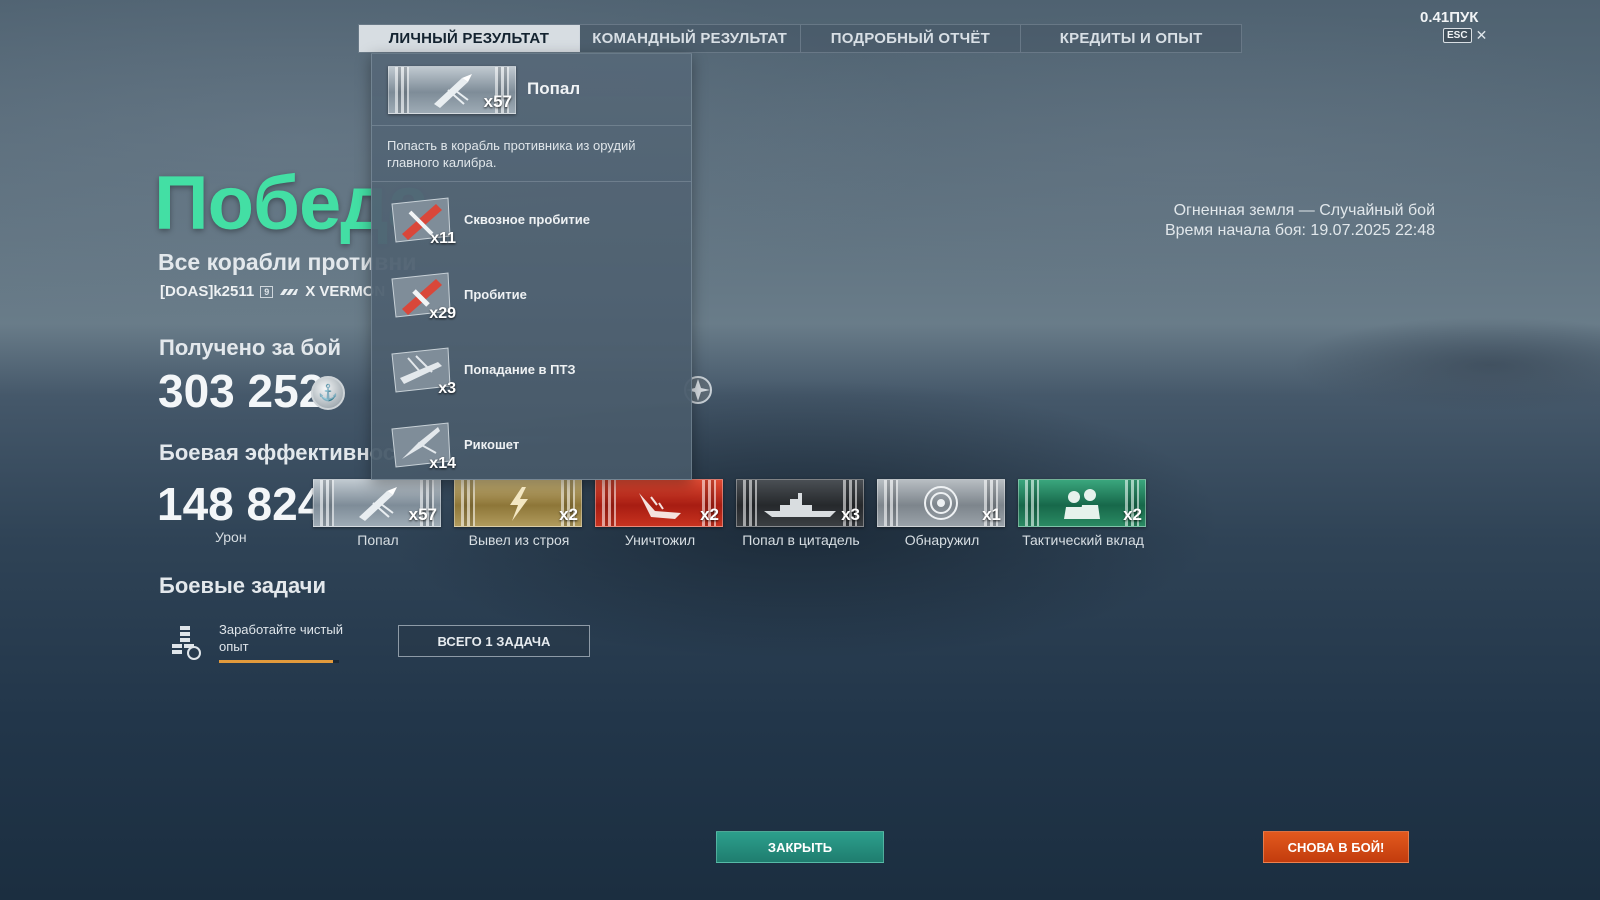 Image resolution: width=1600 pixels, height=900 pixels. Describe the element at coordinates (421, 220) in the screenshot. I see `overpenetration-icon` at that location.